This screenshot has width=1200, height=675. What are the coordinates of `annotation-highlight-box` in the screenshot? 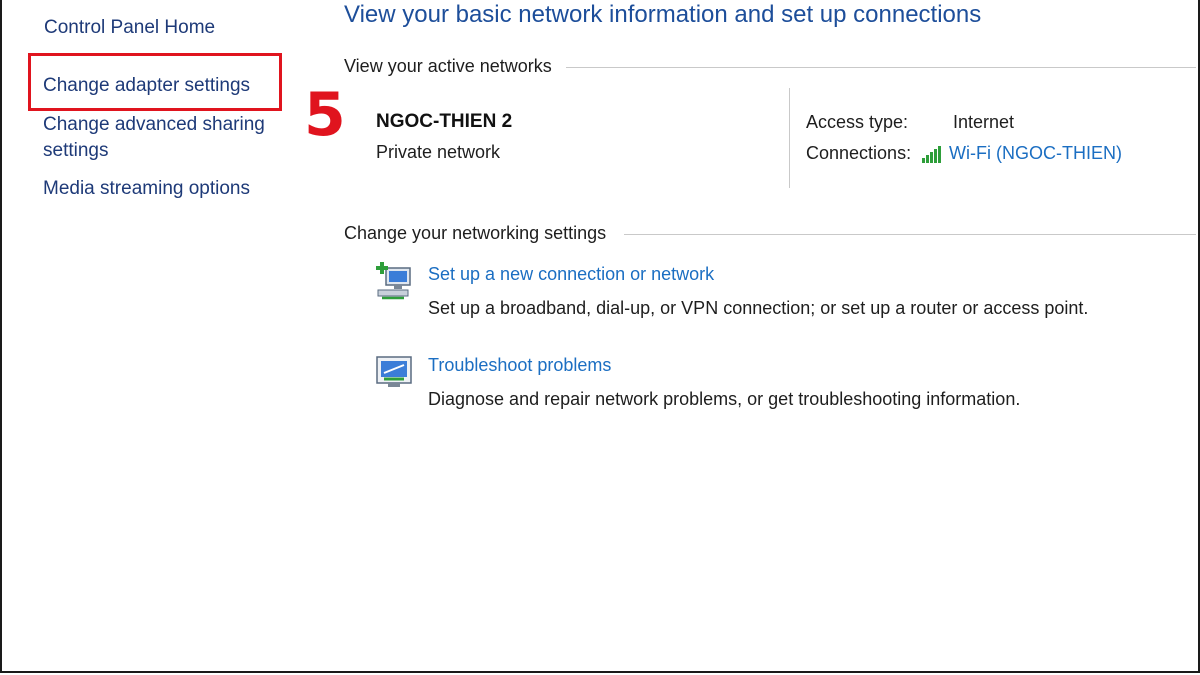 It's located at (155, 82).